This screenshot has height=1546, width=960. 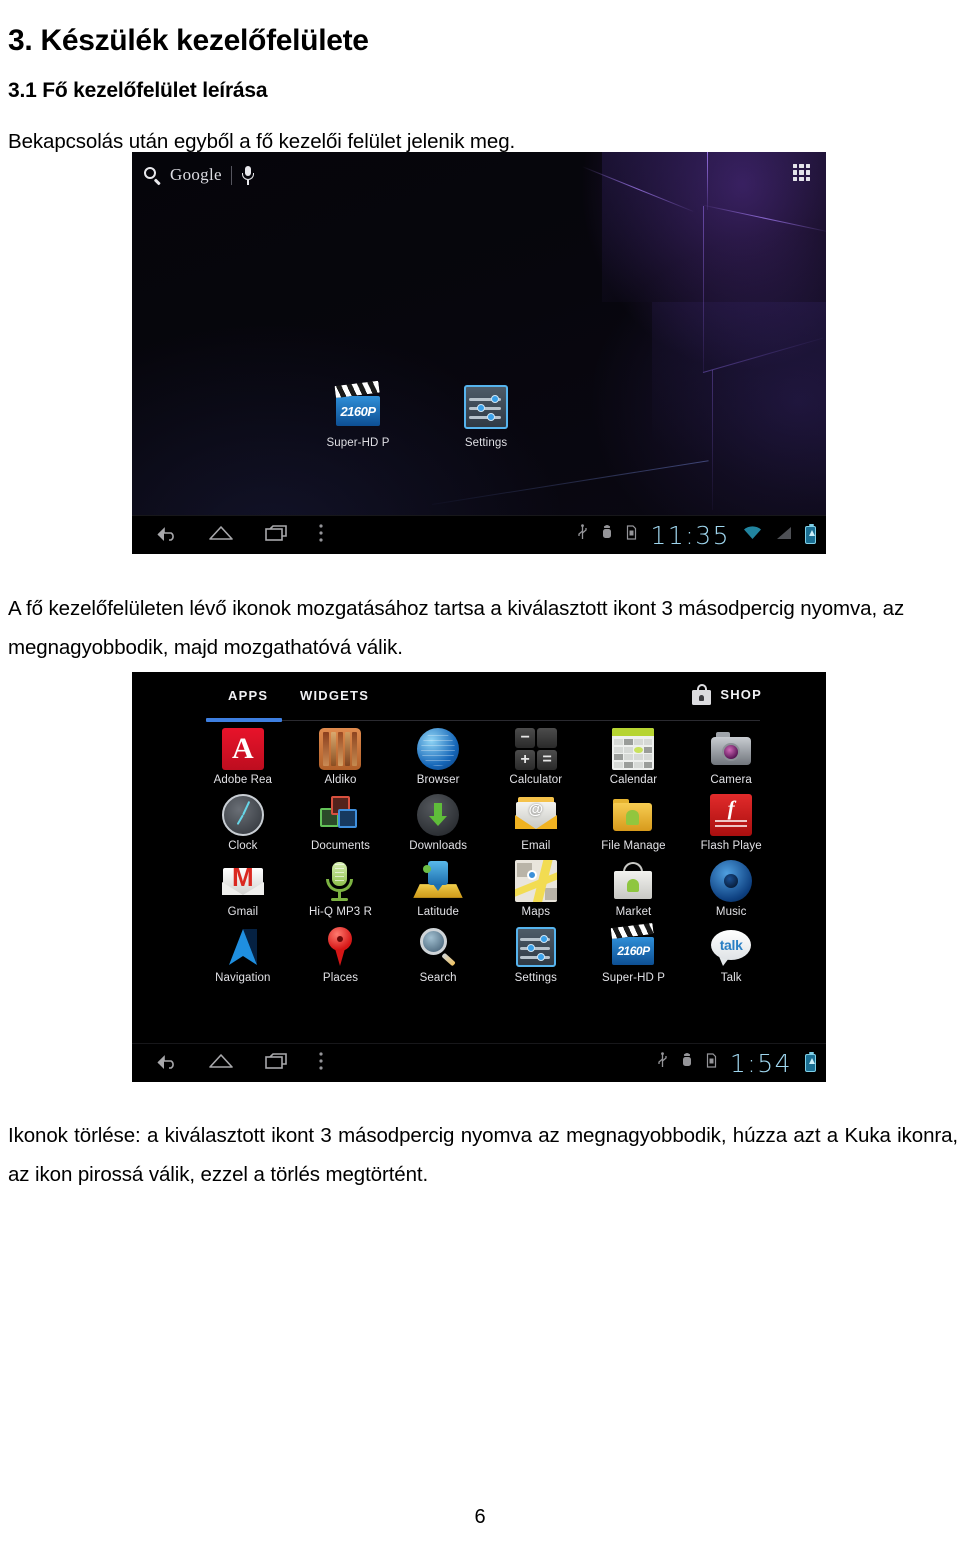 I want to click on app-item-adobe-reader: A Adobe Rea, so click(x=243, y=757).